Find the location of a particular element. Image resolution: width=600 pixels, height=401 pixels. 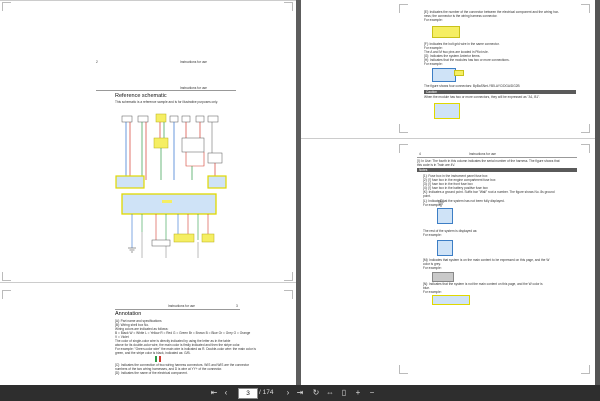

page-number: 4 is located at coordinates (420, 154).